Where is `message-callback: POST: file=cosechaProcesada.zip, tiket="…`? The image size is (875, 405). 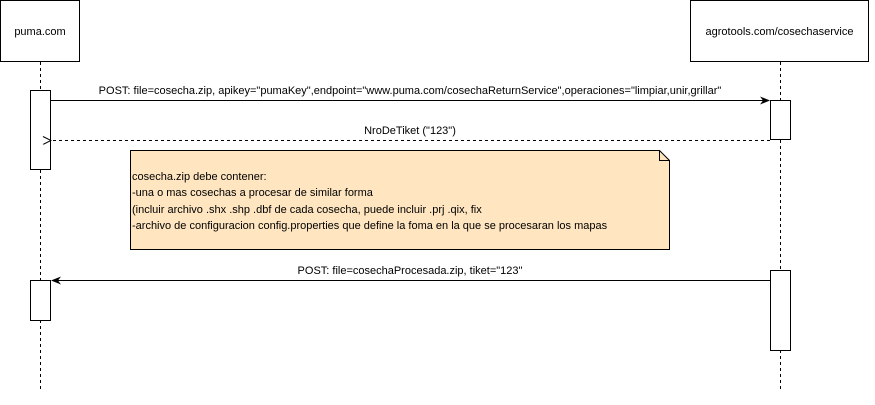 message-callback: POST: file=cosechaProcesada.zip, tiket="… is located at coordinates (410, 275).